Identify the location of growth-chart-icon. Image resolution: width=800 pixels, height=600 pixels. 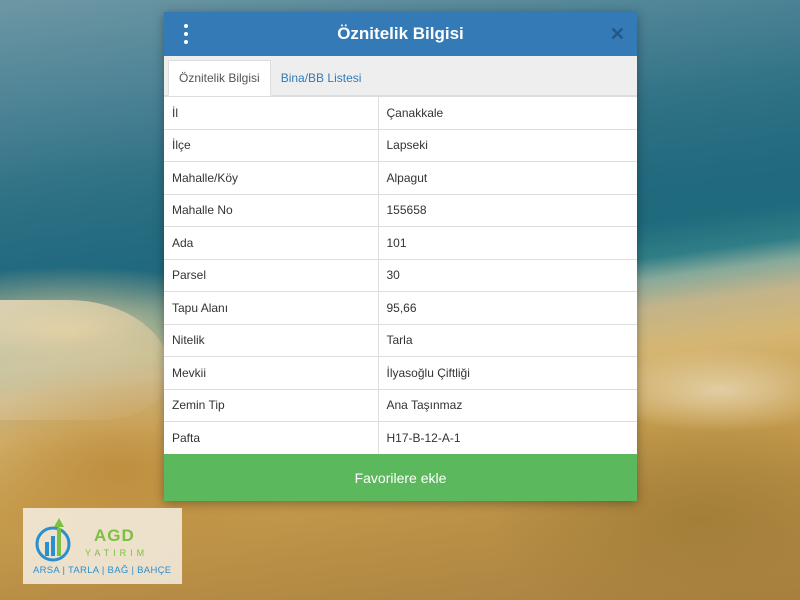
(53, 540).